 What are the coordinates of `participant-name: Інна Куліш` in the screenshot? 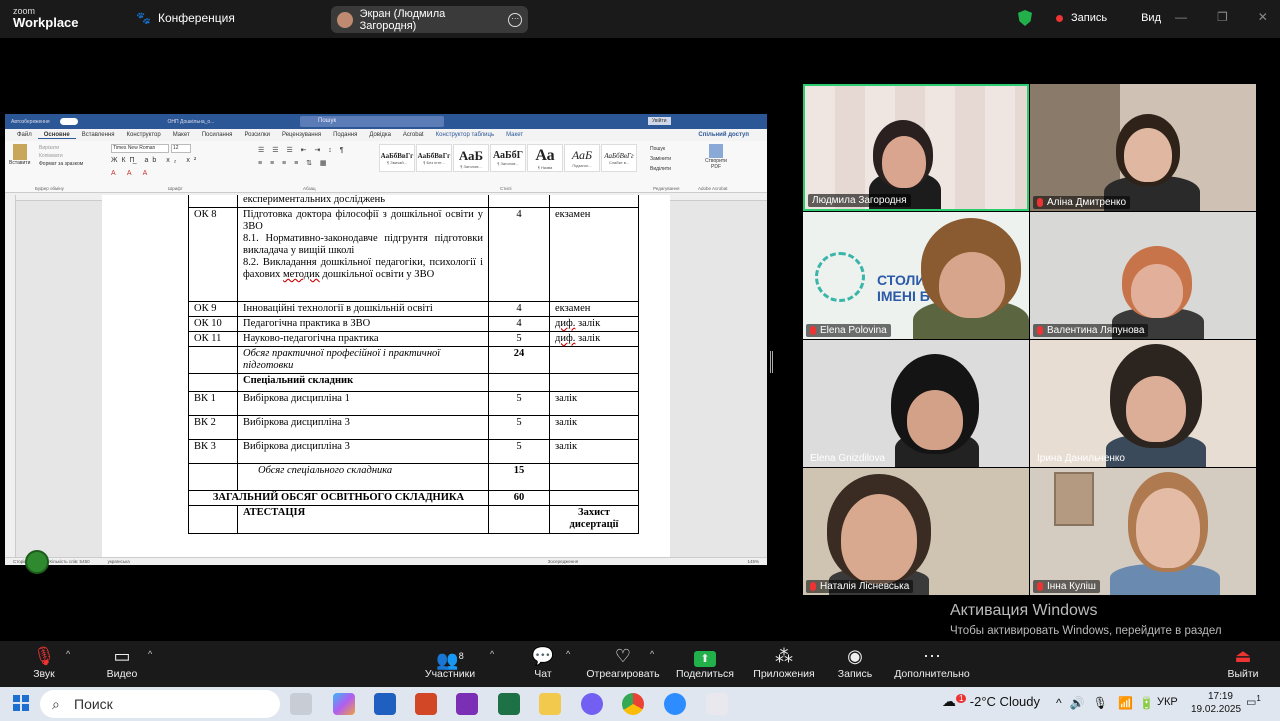 It's located at (1066, 586).